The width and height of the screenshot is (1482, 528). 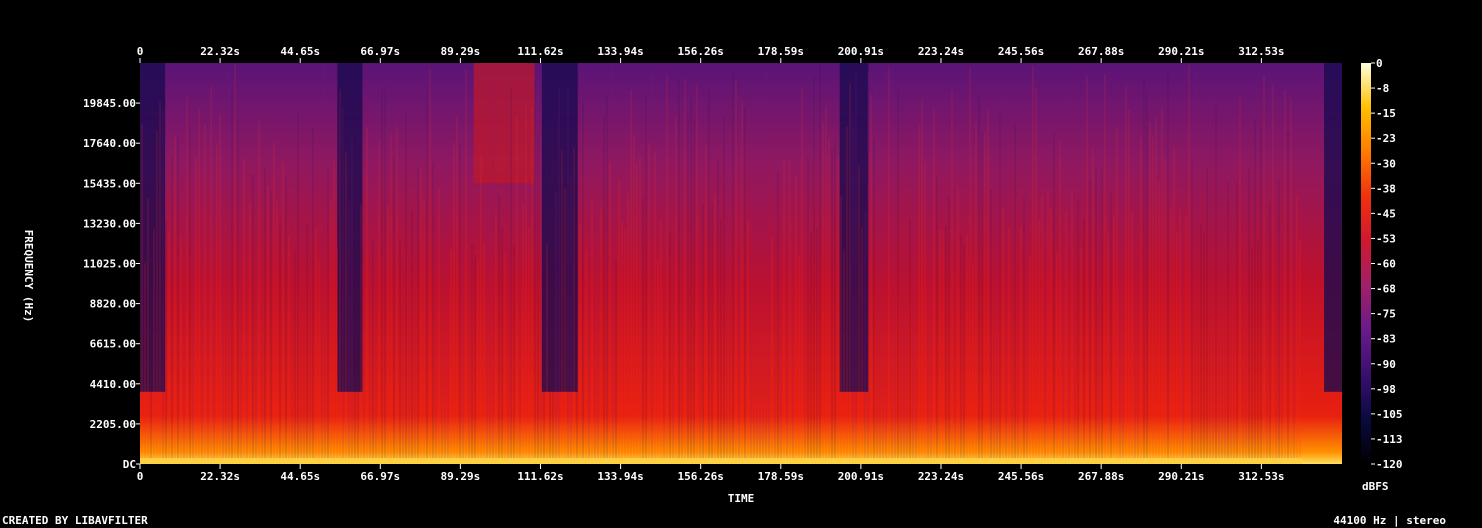 What do you see at coordinates (1181, 476) in the screenshot?
I see `x-tick-label-bottom: 290.21s` at bounding box center [1181, 476].